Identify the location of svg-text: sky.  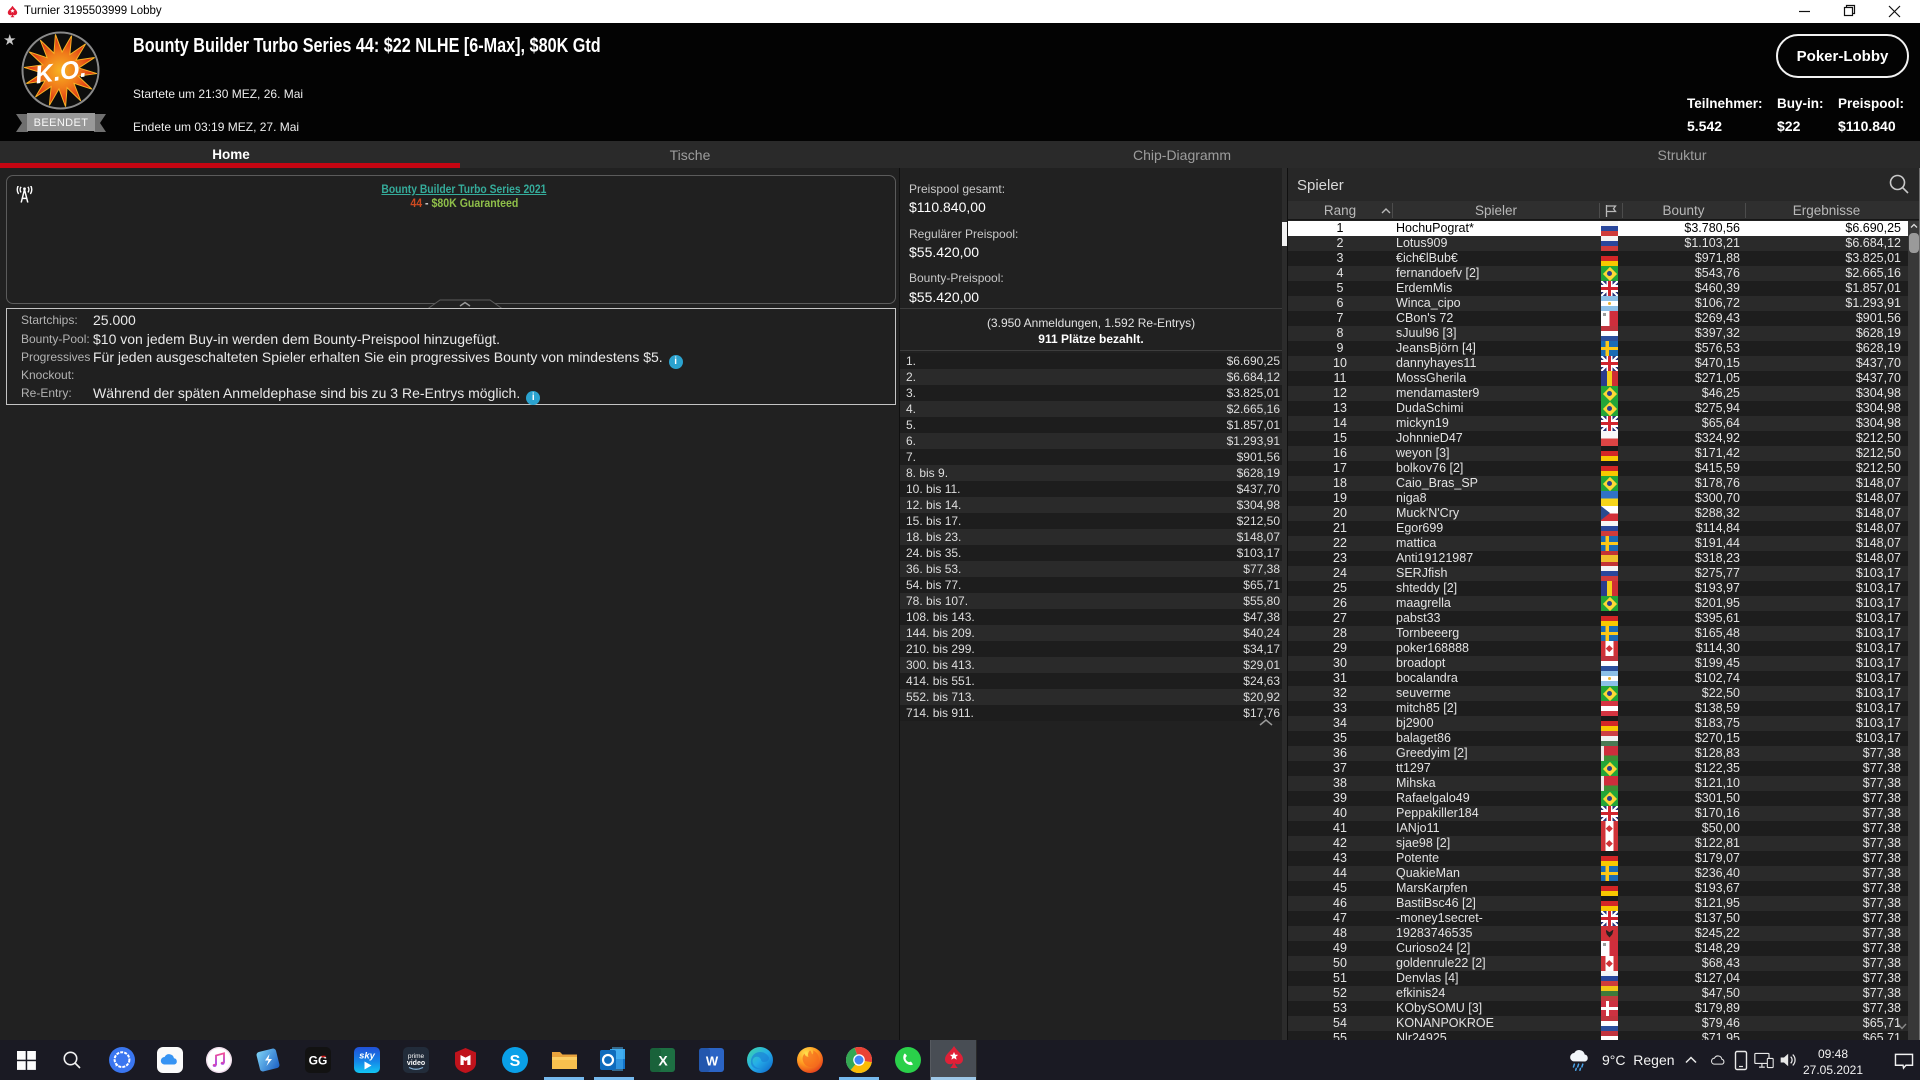
(367, 1056).